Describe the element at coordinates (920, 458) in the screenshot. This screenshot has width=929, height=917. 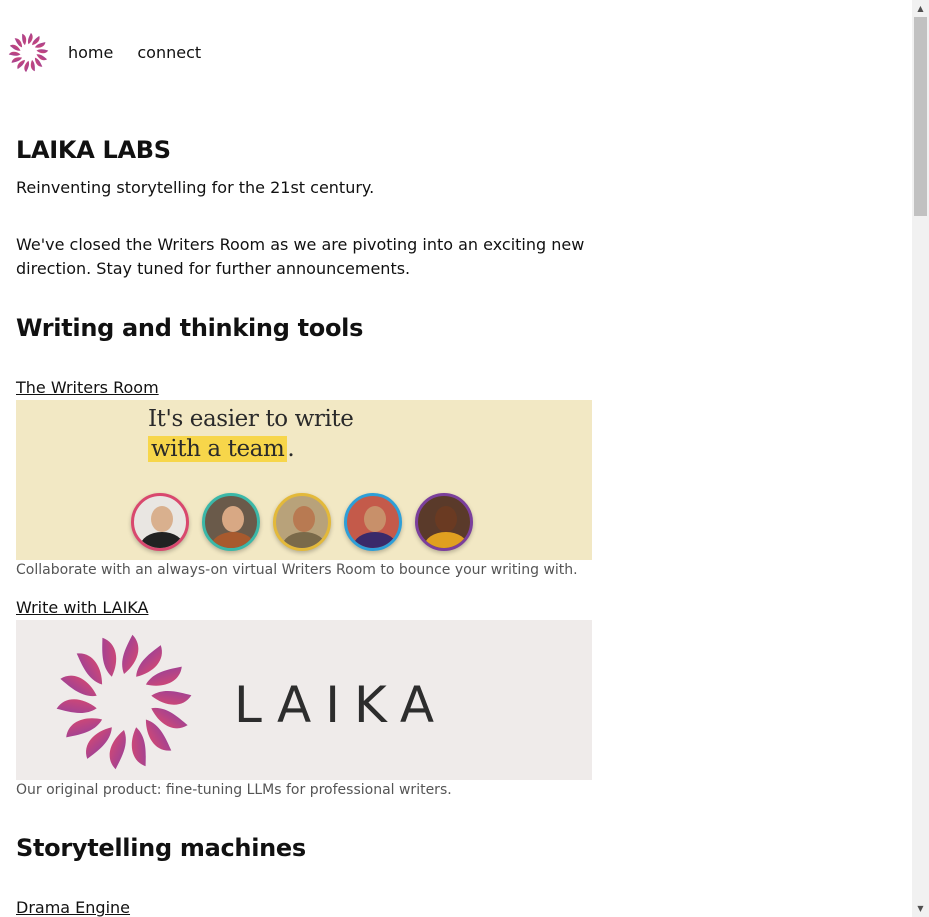
I see `vertical-scrollbar: ▲ ▼` at that location.